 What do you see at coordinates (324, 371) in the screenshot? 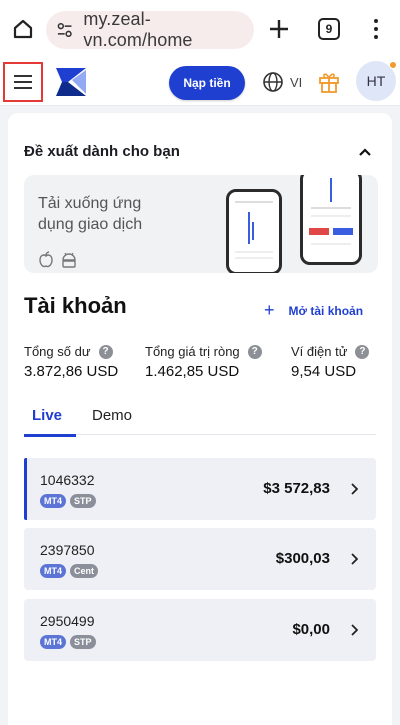
I see `stat-value: 9,54 USD` at bounding box center [324, 371].